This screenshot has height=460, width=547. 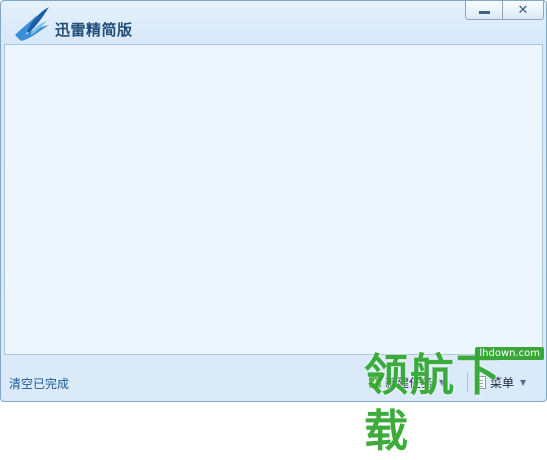 I want to click on close-button: ✕, so click(x=523, y=10).